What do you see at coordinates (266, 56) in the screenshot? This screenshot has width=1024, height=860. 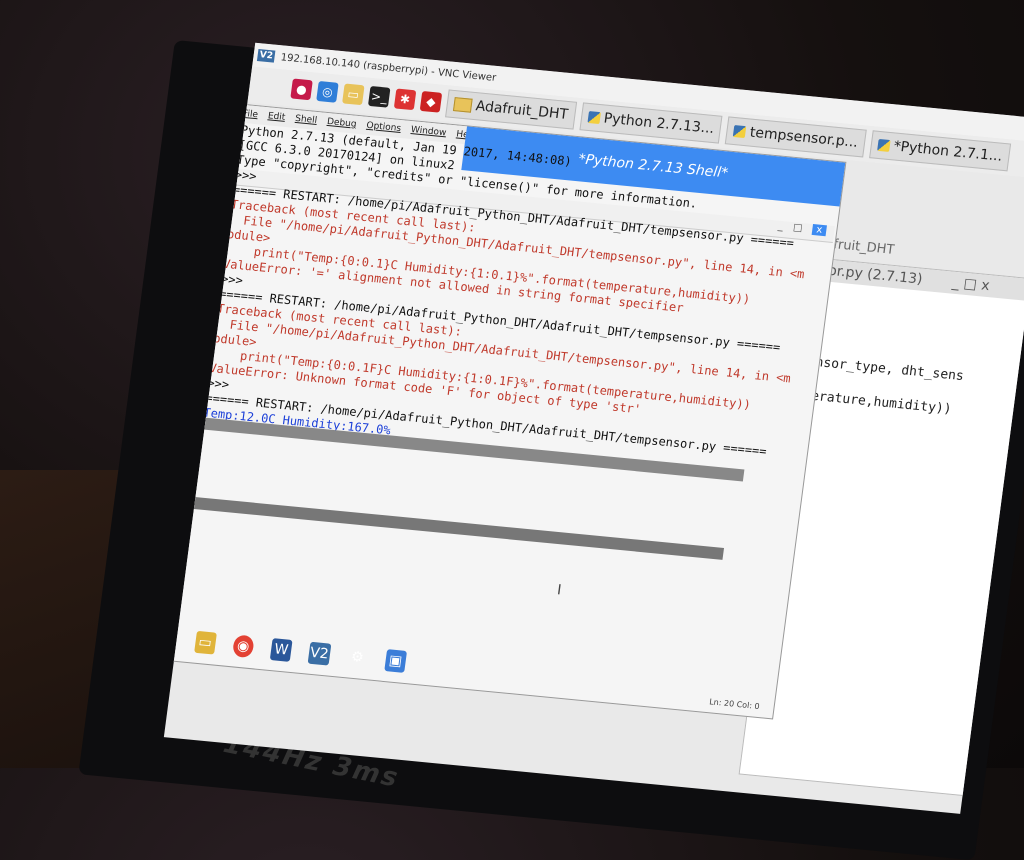 I see `vnc-logo-icon: V2` at bounding box center [266, 56].